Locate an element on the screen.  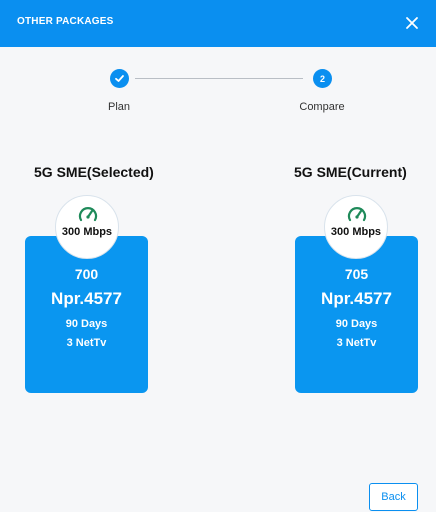
stepper-connector is located at coordinates (219, 78).